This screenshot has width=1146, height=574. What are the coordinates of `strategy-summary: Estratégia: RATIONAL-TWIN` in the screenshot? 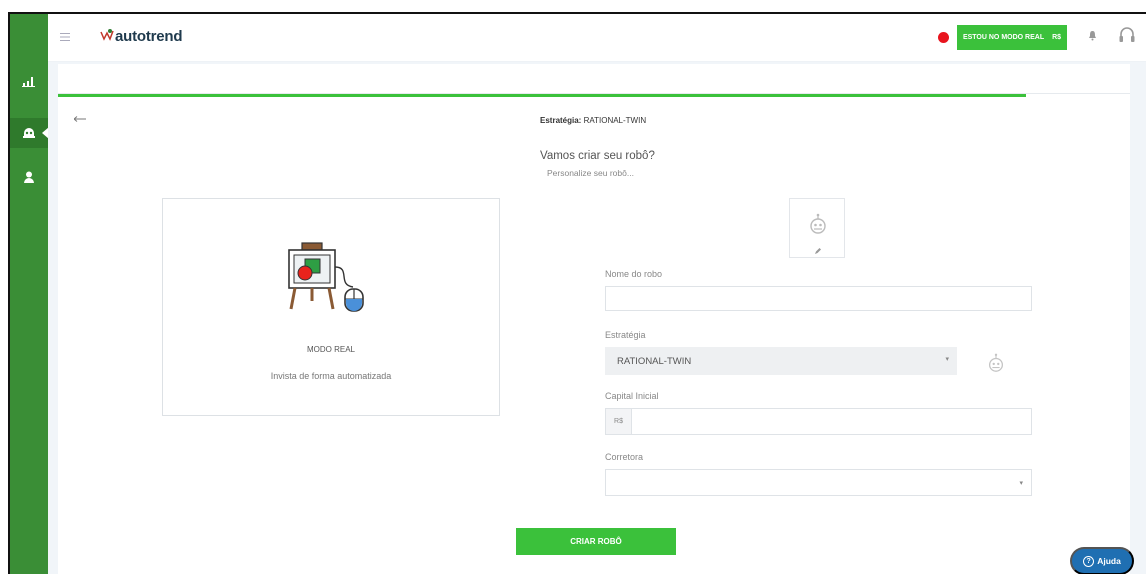 It's located at (593, 120).